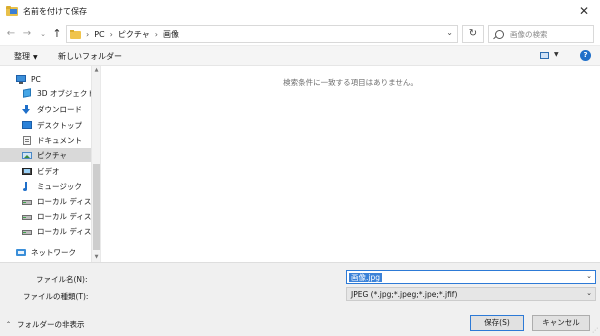  What do you see at coordinates (27, 109) in the screenshot?
I see `download-icon` at bounding box center [27, 109].